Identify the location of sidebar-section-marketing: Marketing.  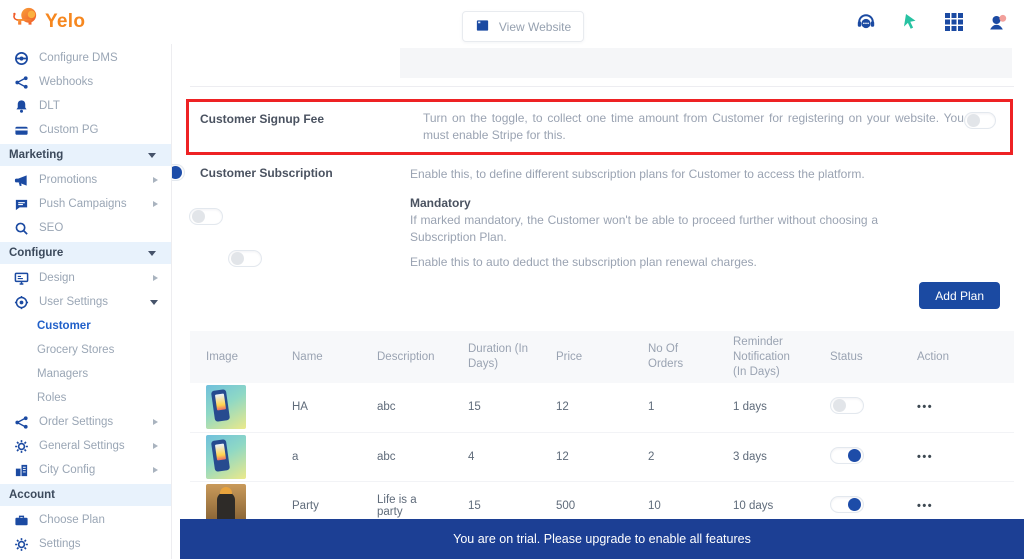
(85, 155).